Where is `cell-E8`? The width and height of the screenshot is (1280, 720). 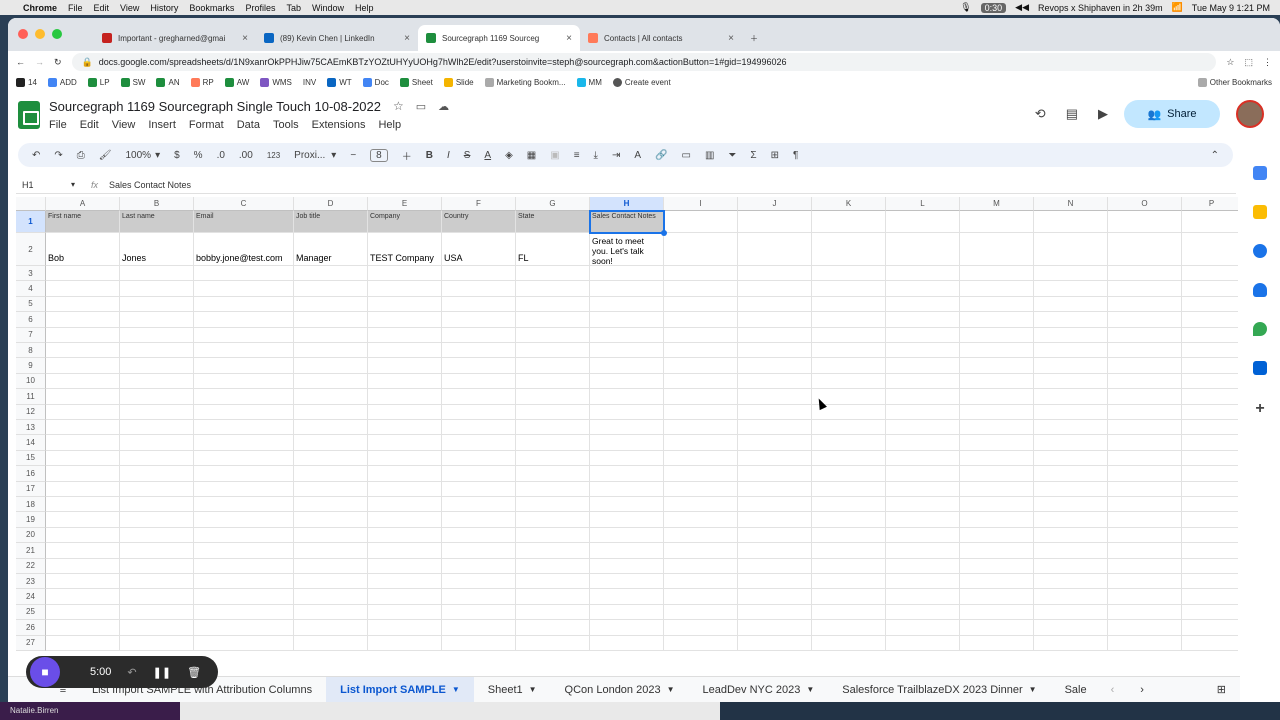
cell-E8 is located at coordinates (405, 351).